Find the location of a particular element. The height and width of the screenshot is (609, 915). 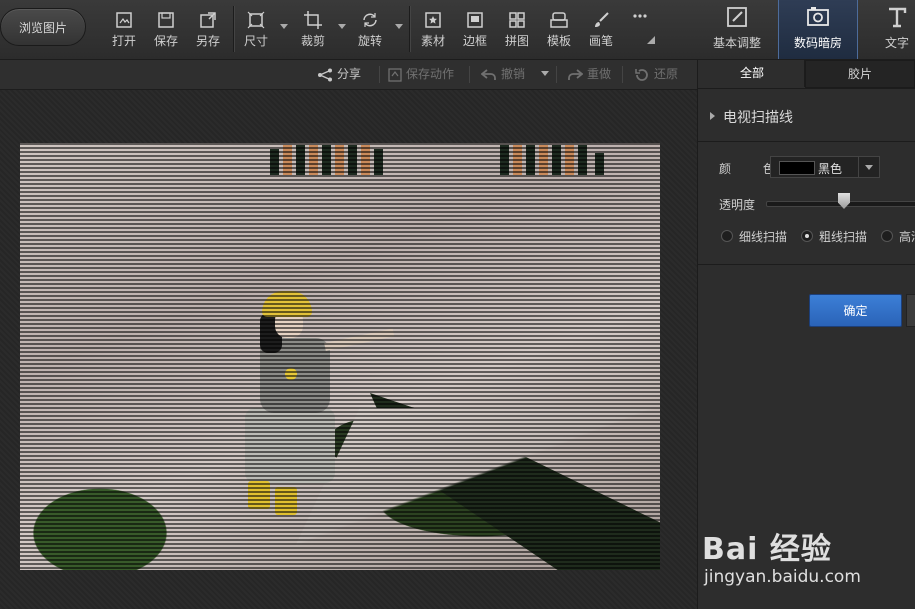

save-action-button: 保存动作 is located at coordinates (421, 74).